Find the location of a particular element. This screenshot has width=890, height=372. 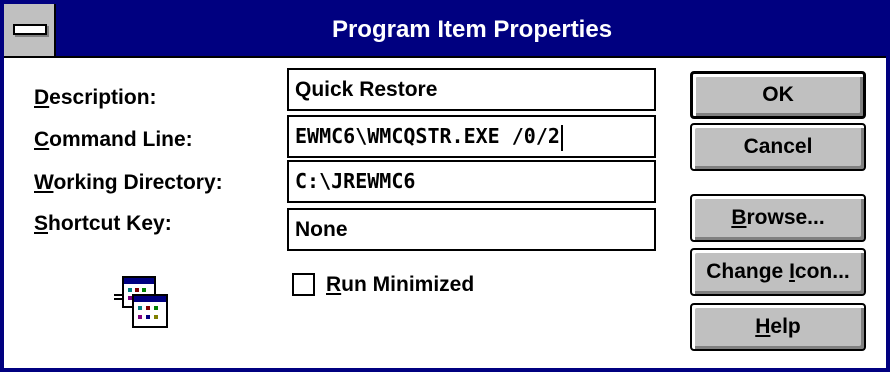

run-minimized-label: Run Minimized is located at coordinates (400, 285).